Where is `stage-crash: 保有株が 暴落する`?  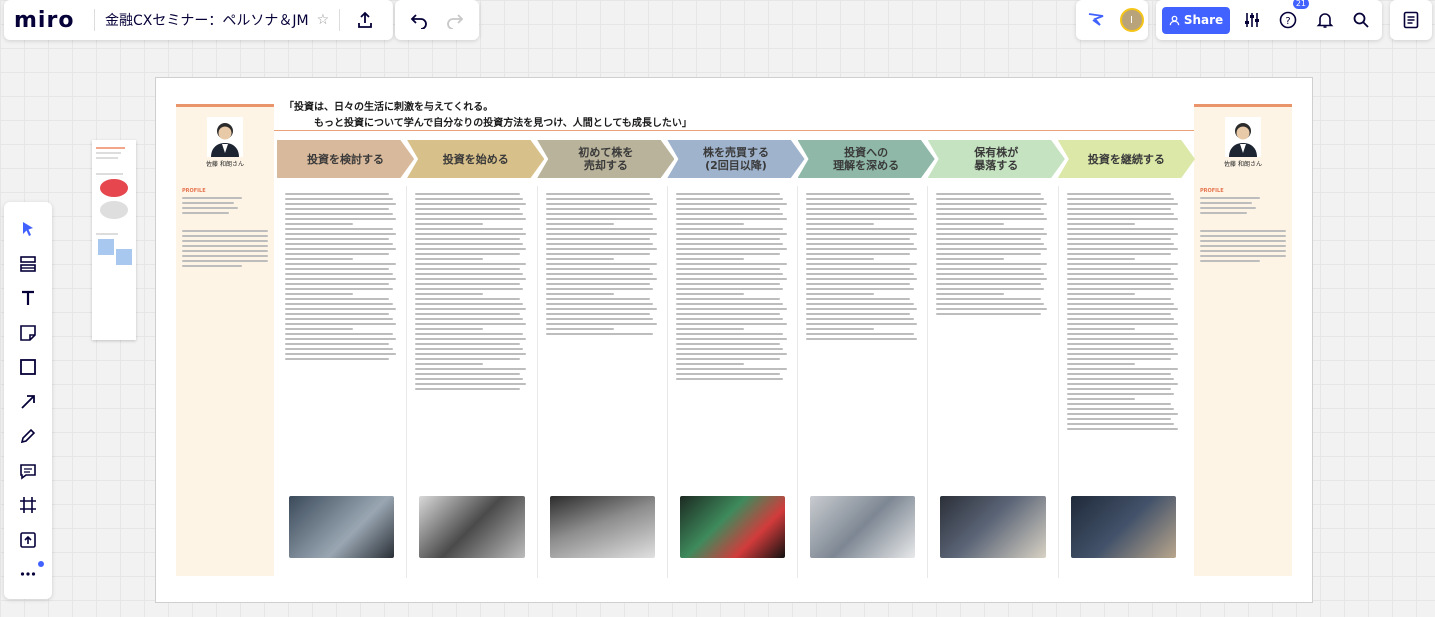
stage-crash: 保有株が 暴落する is located at coordinates (996, 159).